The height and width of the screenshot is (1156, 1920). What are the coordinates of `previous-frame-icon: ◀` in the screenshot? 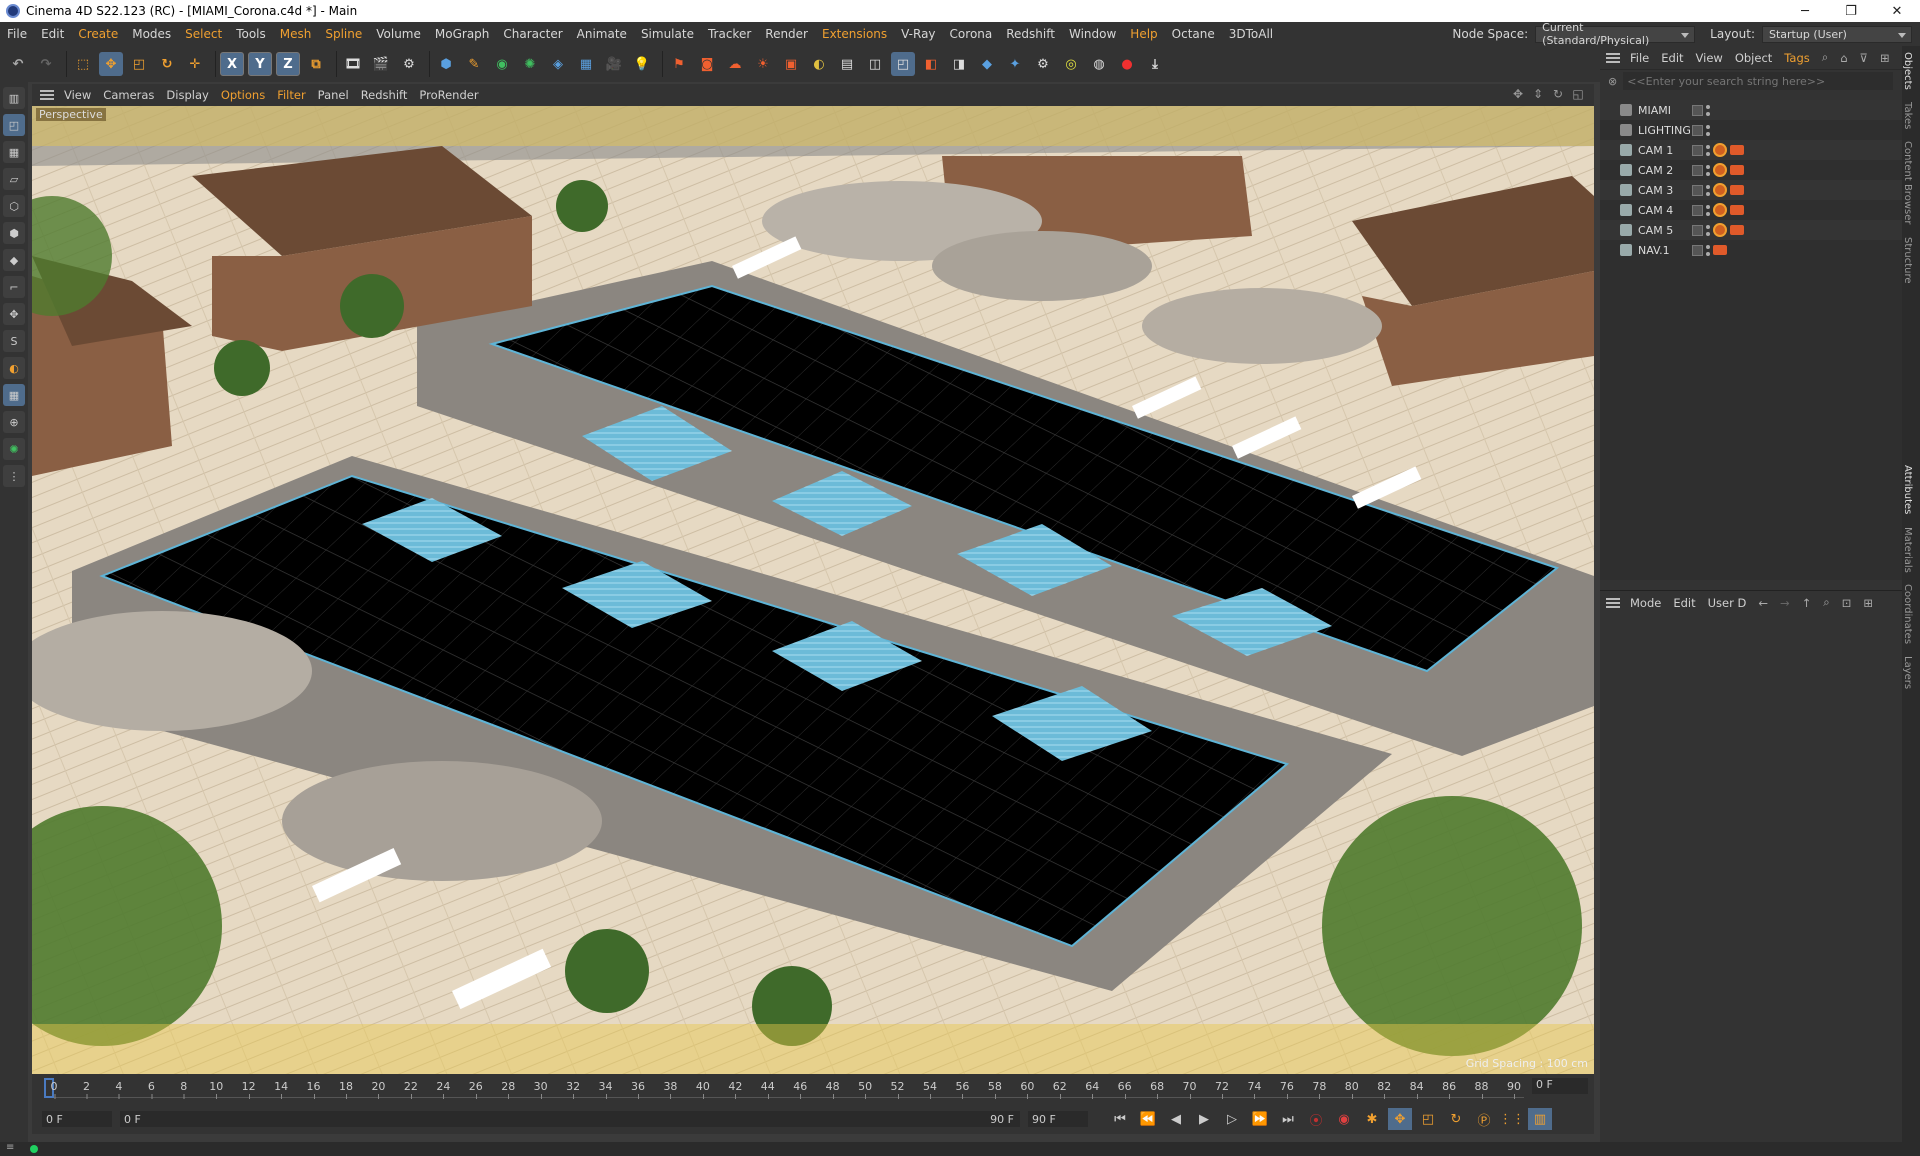 It's located at (1176, 1119).